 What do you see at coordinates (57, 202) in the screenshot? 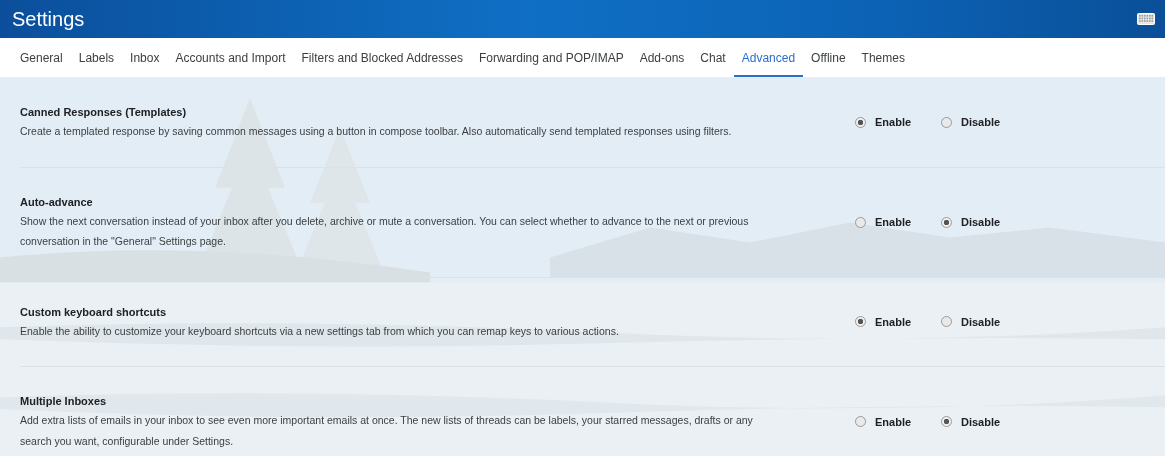
I see `setting-title: Auto-advance` at bounding box center [57, 202].